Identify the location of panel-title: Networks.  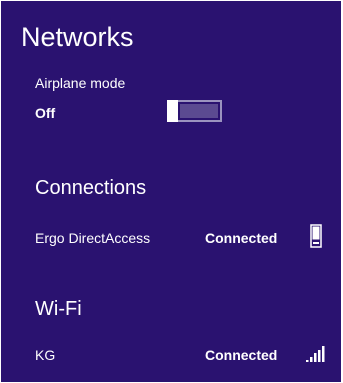
(77, 37).